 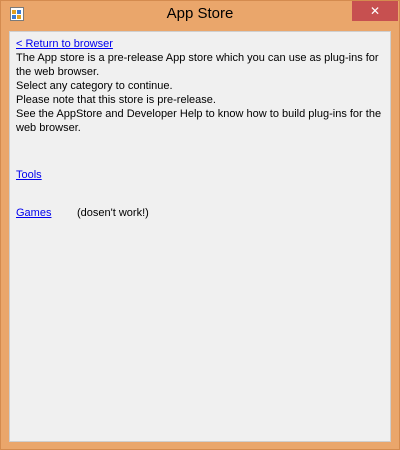 I want to click on title-bar: App Store ✕, so click(x=200, y=14).